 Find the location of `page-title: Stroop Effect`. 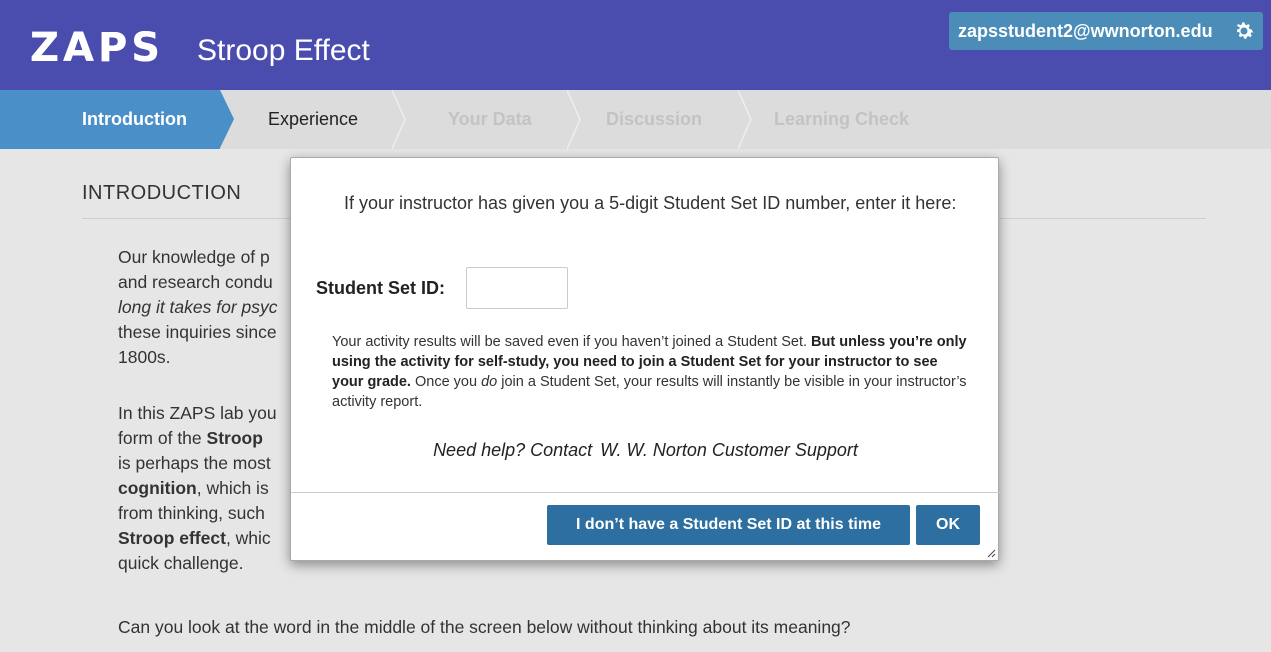

page-title: Stroop Effect is located at coordinates (283, 50).